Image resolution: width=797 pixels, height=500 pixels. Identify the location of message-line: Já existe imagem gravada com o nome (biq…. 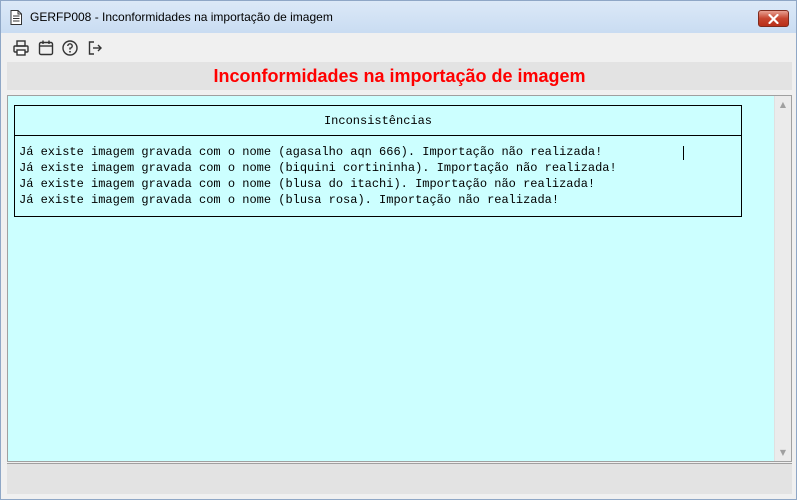
(318, 168).